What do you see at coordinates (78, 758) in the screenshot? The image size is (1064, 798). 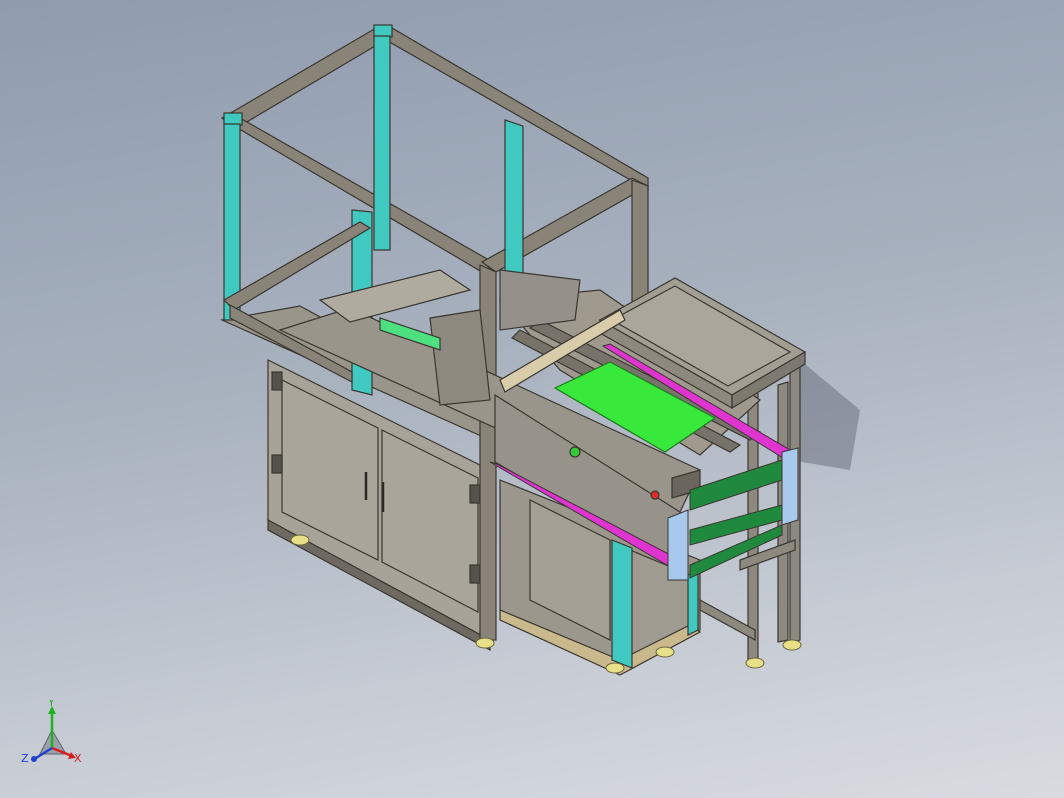 I see `x-axis-label: X` at bounding box center [78, 758].